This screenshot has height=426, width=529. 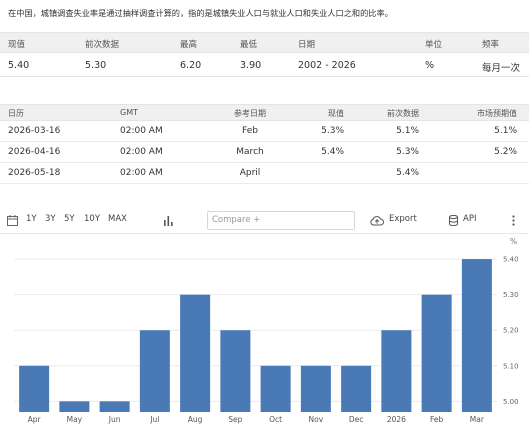 What do you see at coordinates (264, 65) in the screenshot?
I see `summary-table-row: 5.40 5.30 6.20 3.90 2002 - 2026 % 每月一次` at bounding box center [264, 65].